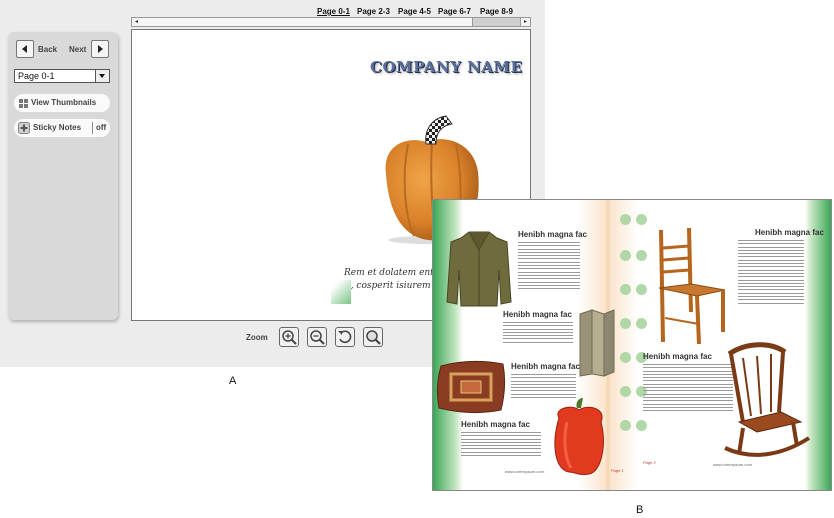  I want to click on pillow-image, so click(471, 387).